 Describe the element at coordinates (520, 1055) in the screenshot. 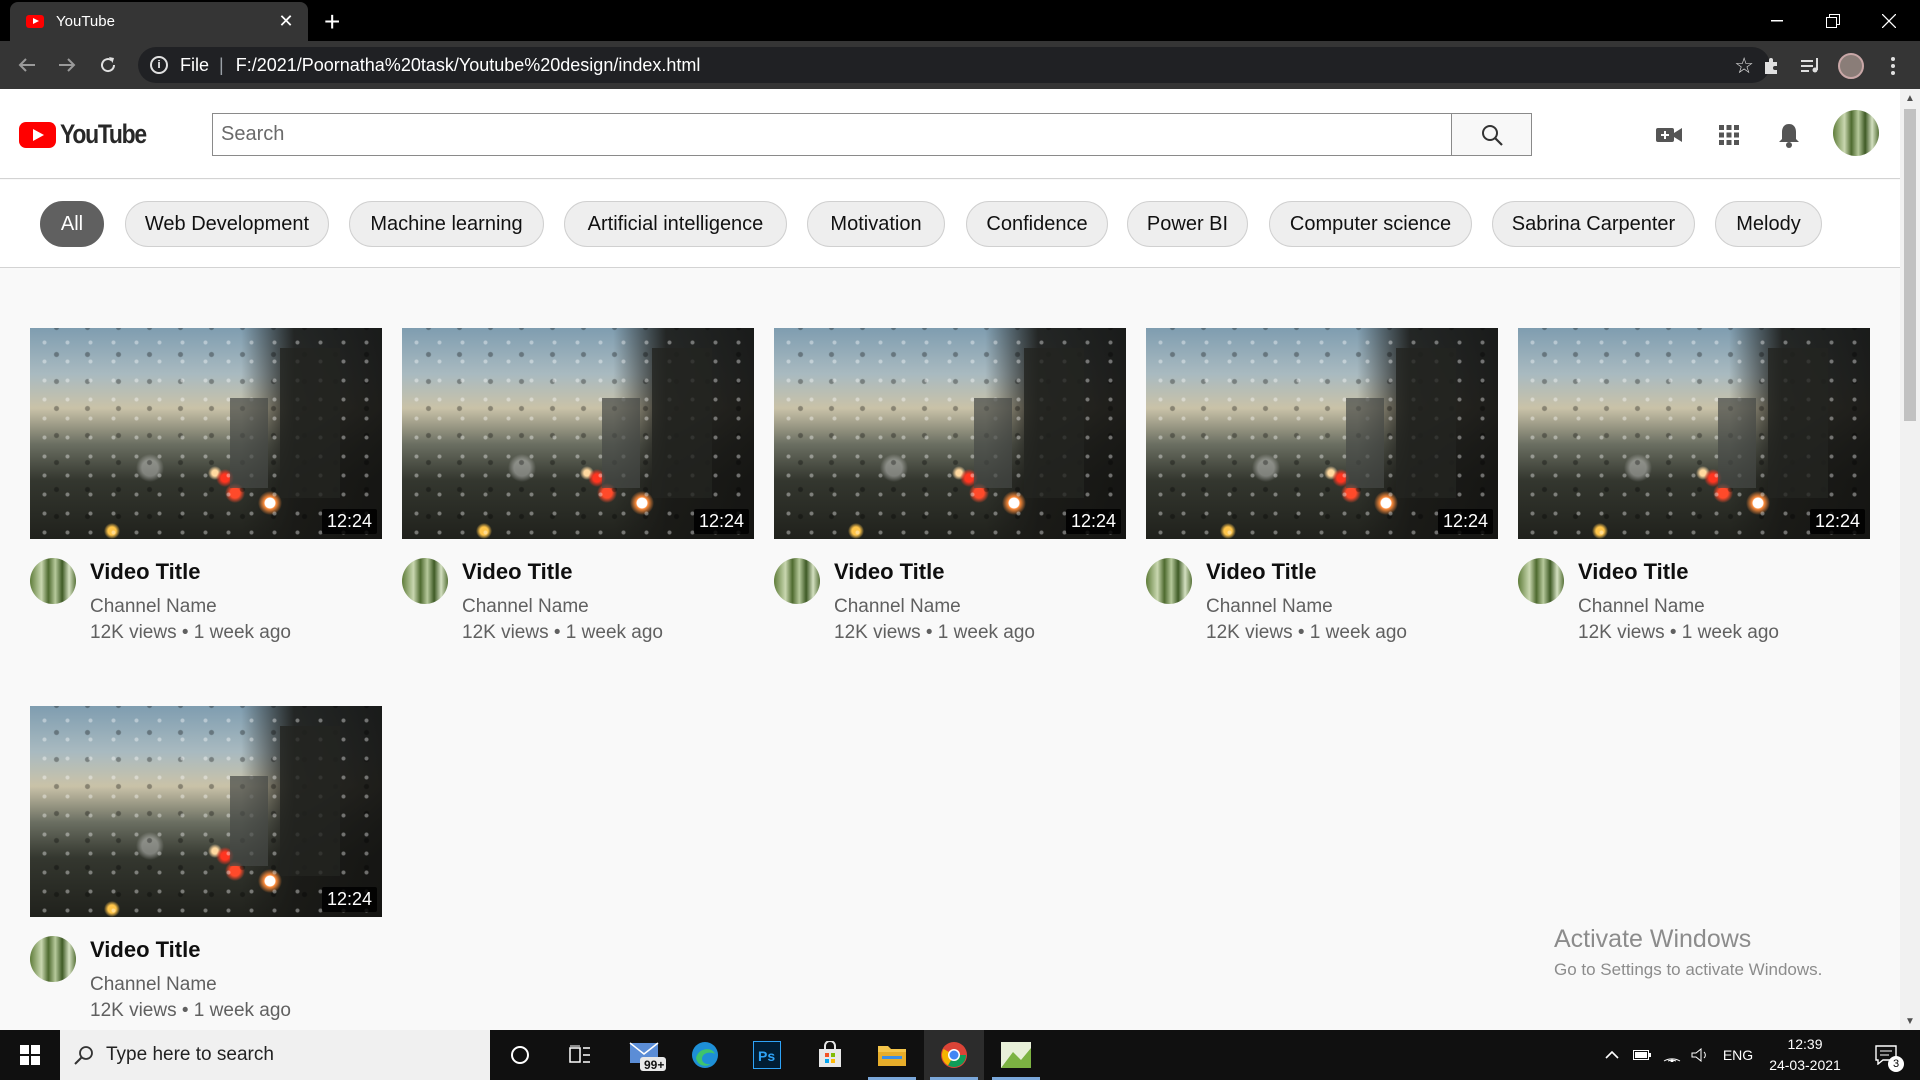

I see `cortana-button` at that location.